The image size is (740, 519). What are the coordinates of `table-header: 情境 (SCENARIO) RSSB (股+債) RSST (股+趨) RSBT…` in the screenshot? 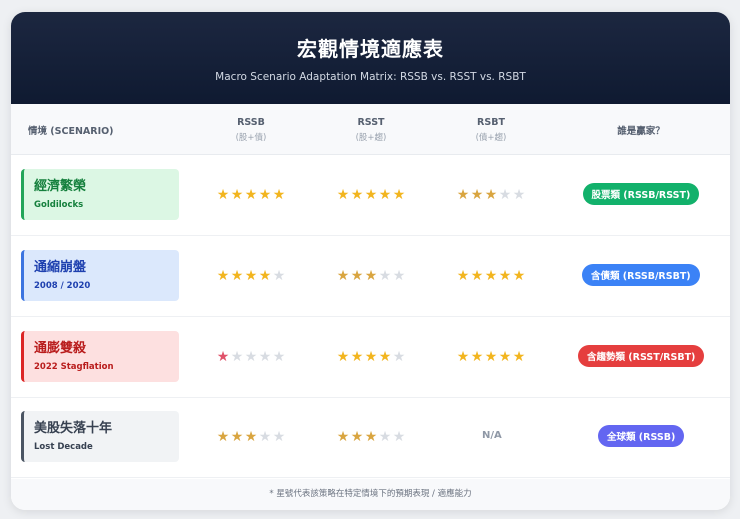 It's located at (370, 129).